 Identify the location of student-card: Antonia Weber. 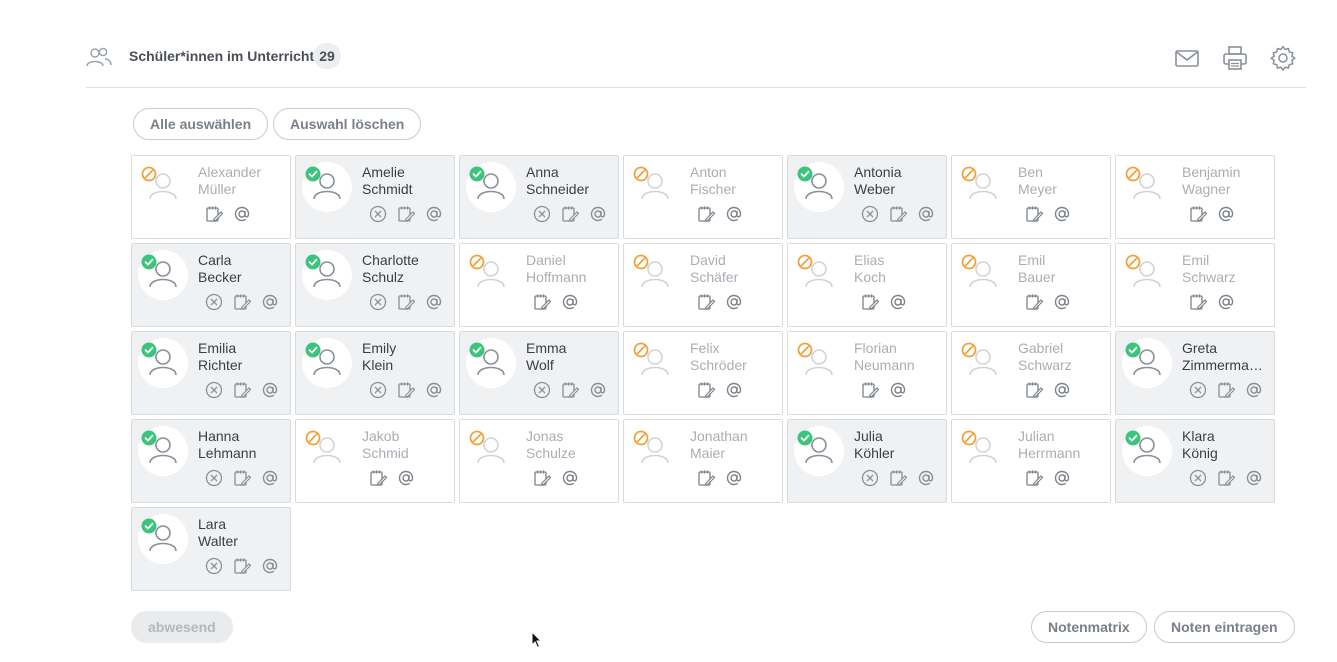
(867, 197).